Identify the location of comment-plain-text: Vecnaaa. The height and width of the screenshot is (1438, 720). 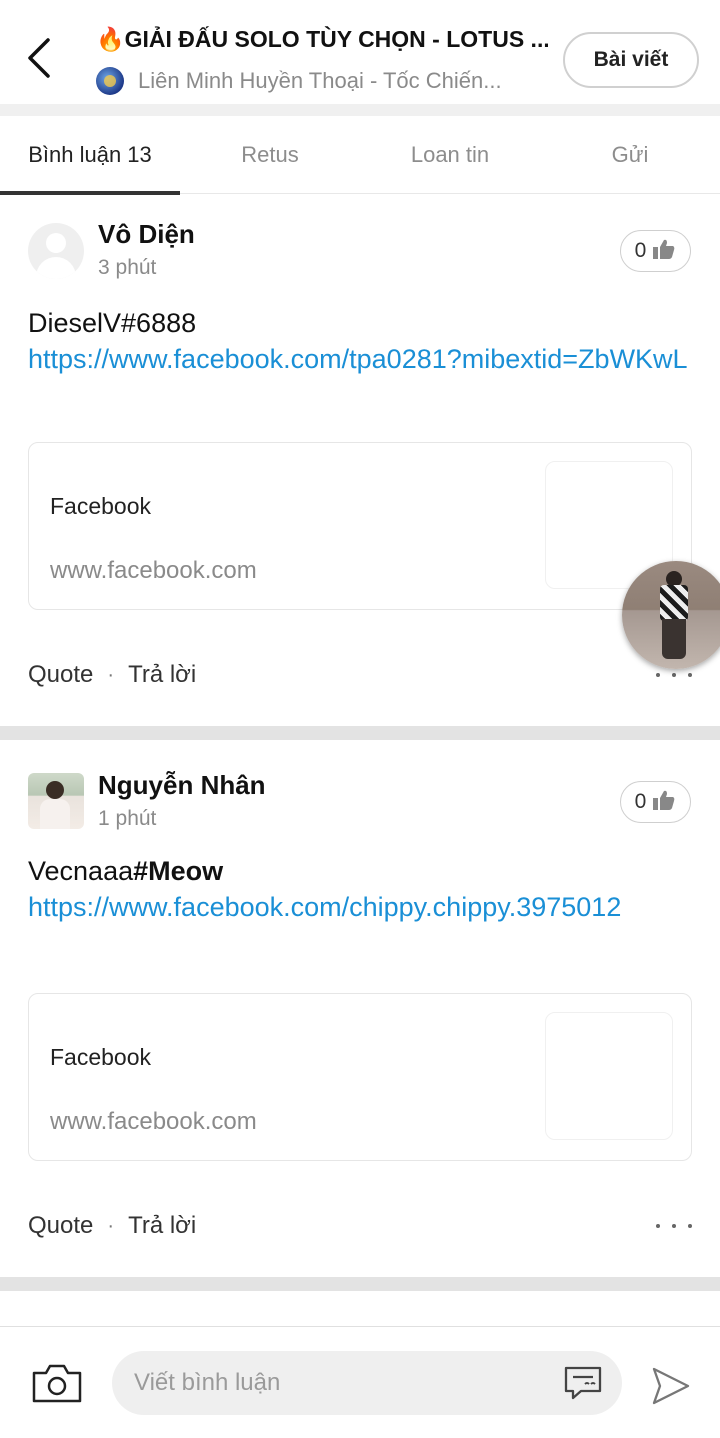
(81, 871).